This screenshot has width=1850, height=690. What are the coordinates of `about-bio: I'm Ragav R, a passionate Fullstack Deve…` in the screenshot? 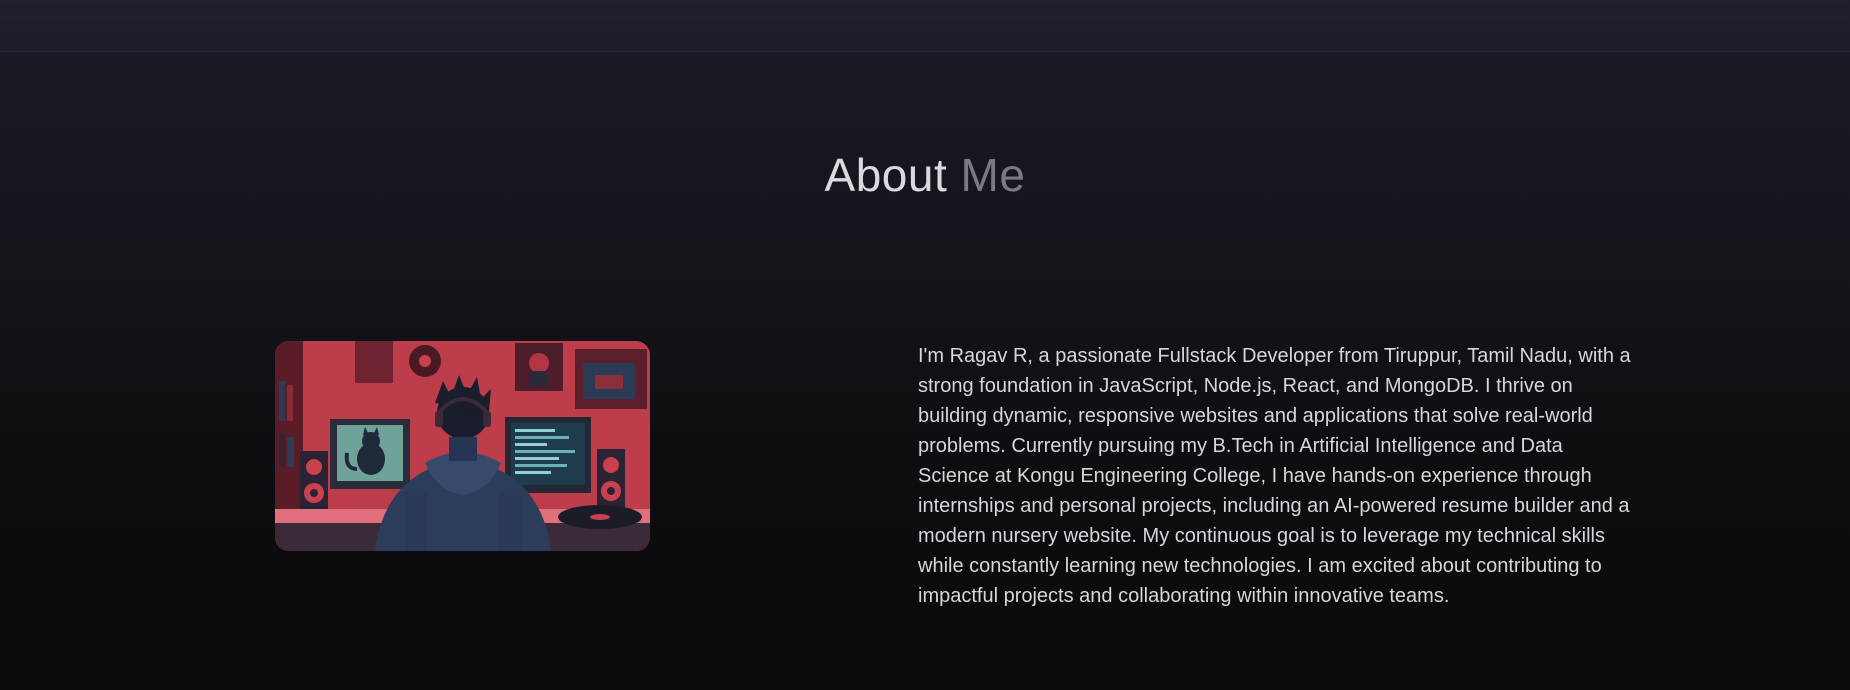 It's located at (1274, 476).